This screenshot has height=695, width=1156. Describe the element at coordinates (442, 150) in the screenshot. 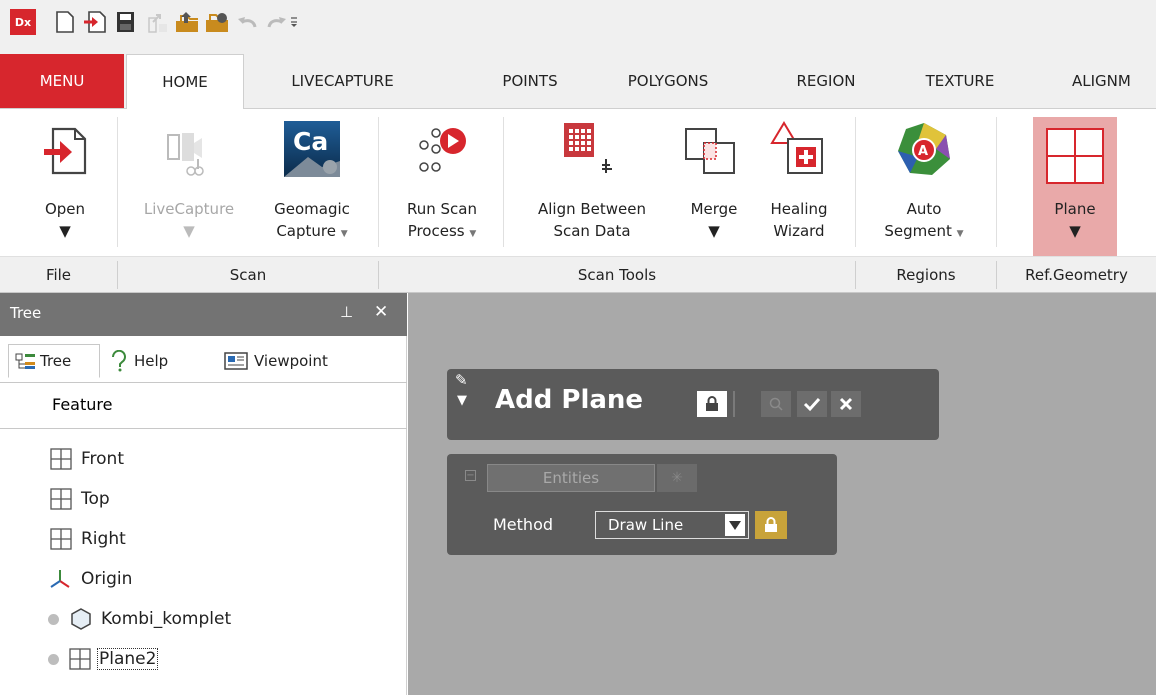

I see `run-scan-process-icon` at that location.